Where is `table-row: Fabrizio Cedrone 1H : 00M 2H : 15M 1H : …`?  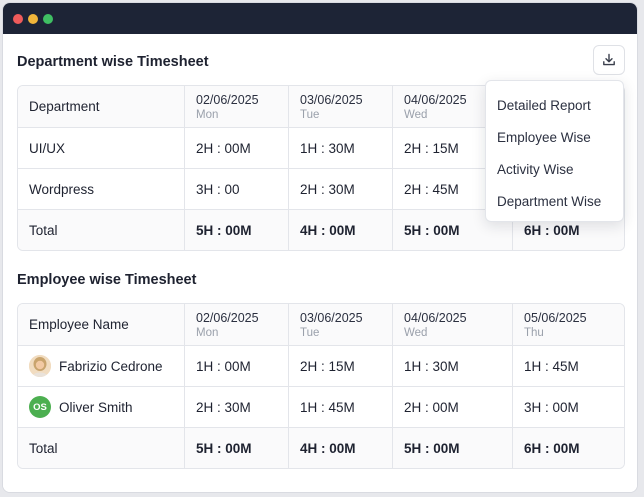 table-row: Fabrizio Cedrone 1H : 00M 2H : 15M 1H : … is located at coordinates (321, 365).